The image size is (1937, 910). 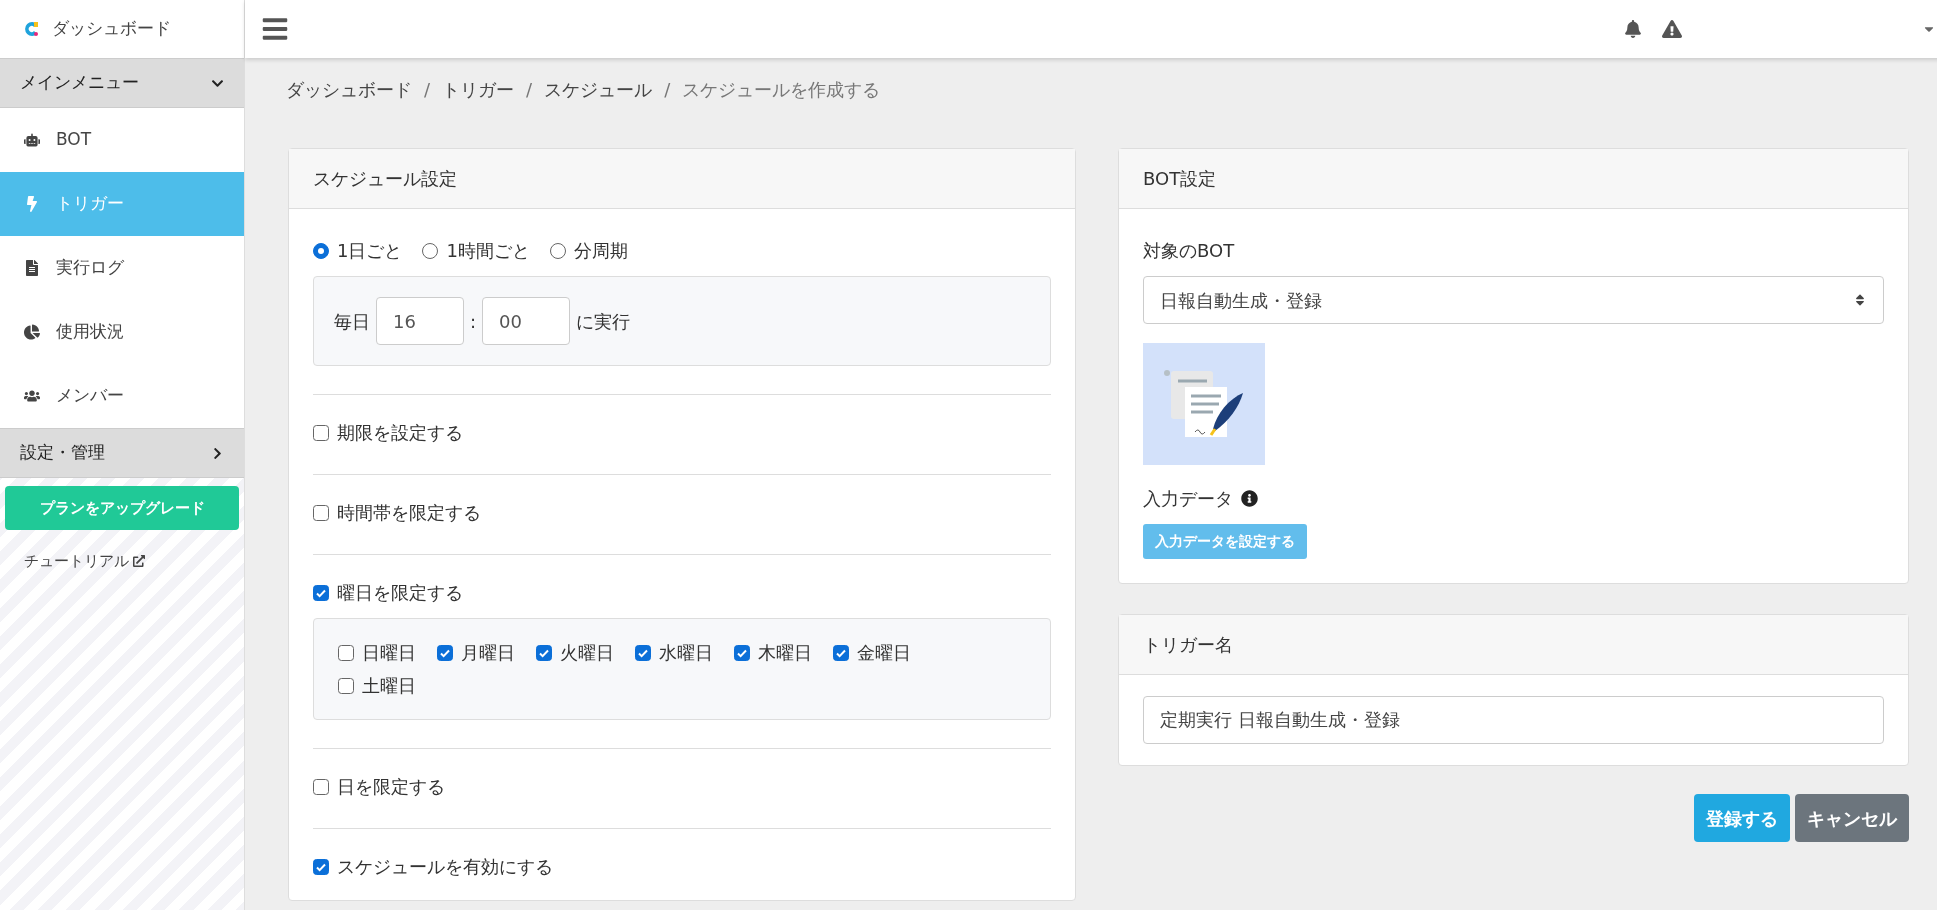 I want to click on breadcrumb-item: スケジュールを作成する, so click(x=781, y=89).